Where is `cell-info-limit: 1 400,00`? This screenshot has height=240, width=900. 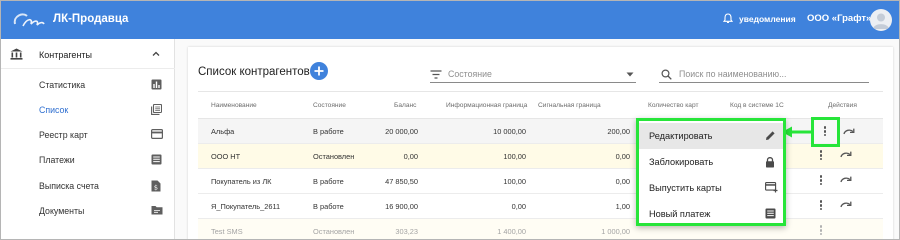 cell-info-limit: 1 400,00 is located at coordinates (511, 231).